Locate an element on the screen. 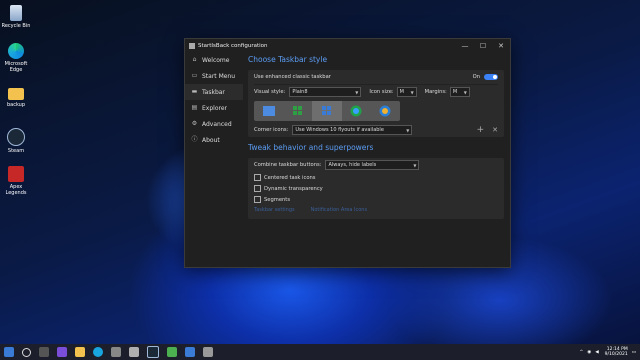  store-icon is located at coordinates (116, 352).